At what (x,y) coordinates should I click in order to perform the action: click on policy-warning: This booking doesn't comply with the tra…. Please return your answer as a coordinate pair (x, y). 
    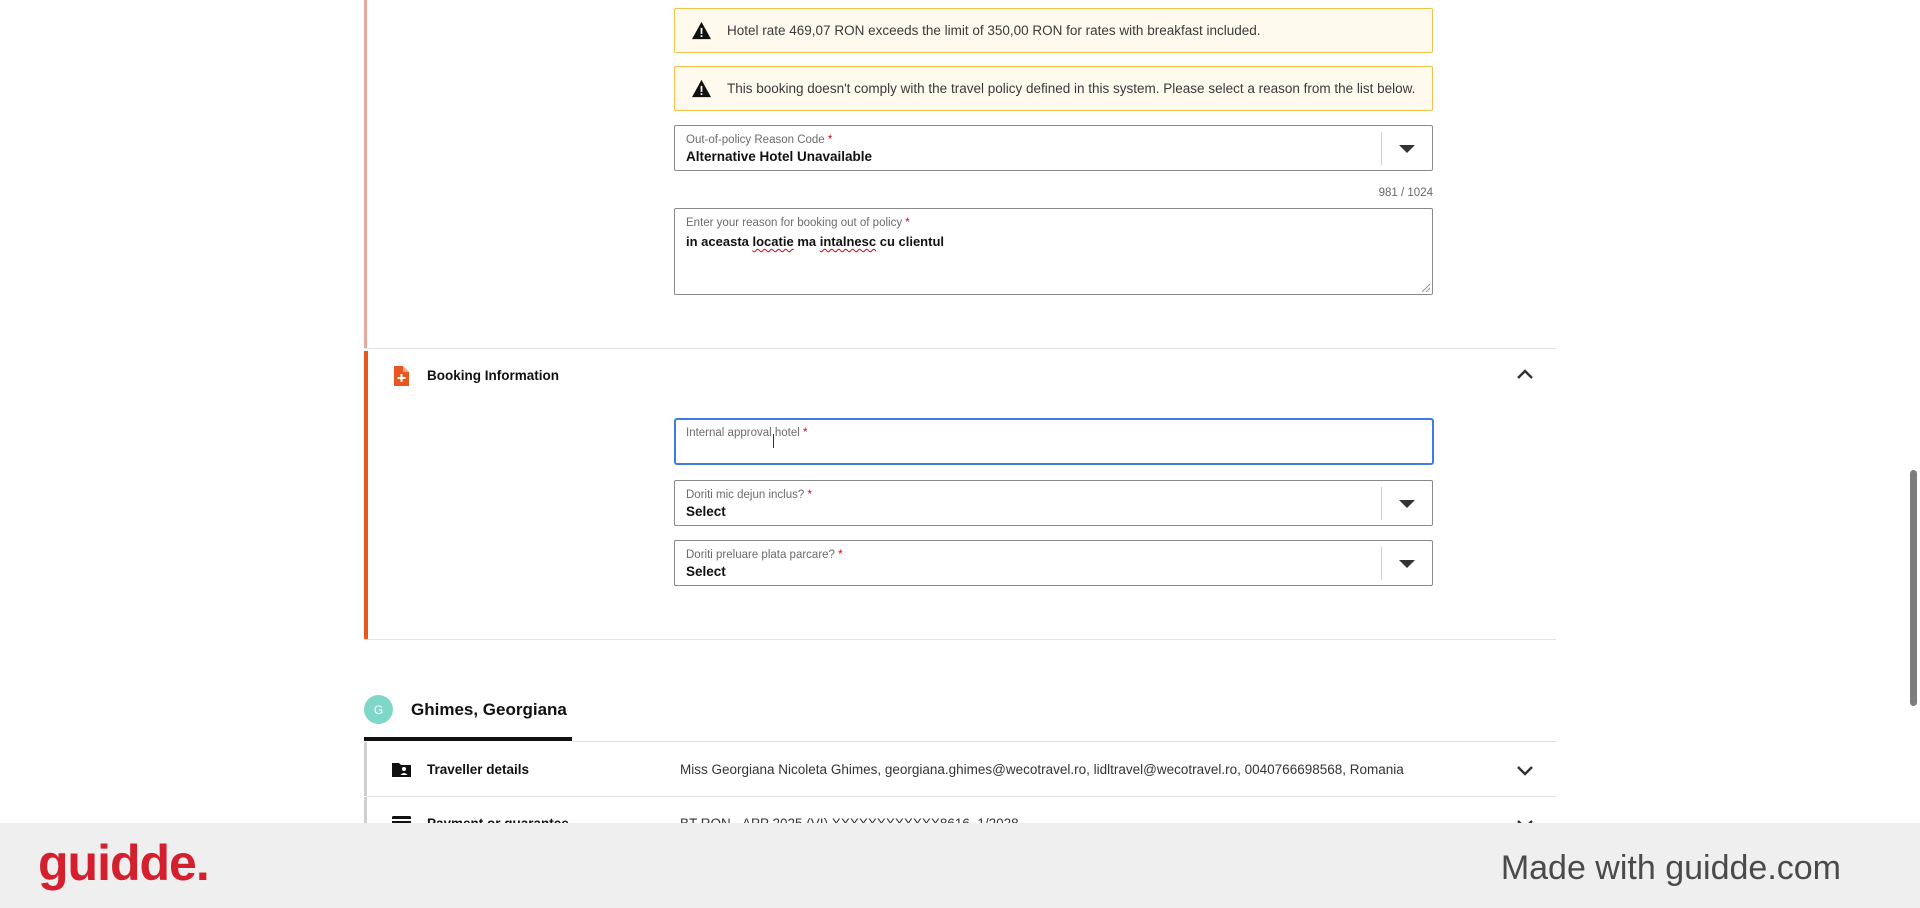
    Looking at the image, I should click on (1053, 88).